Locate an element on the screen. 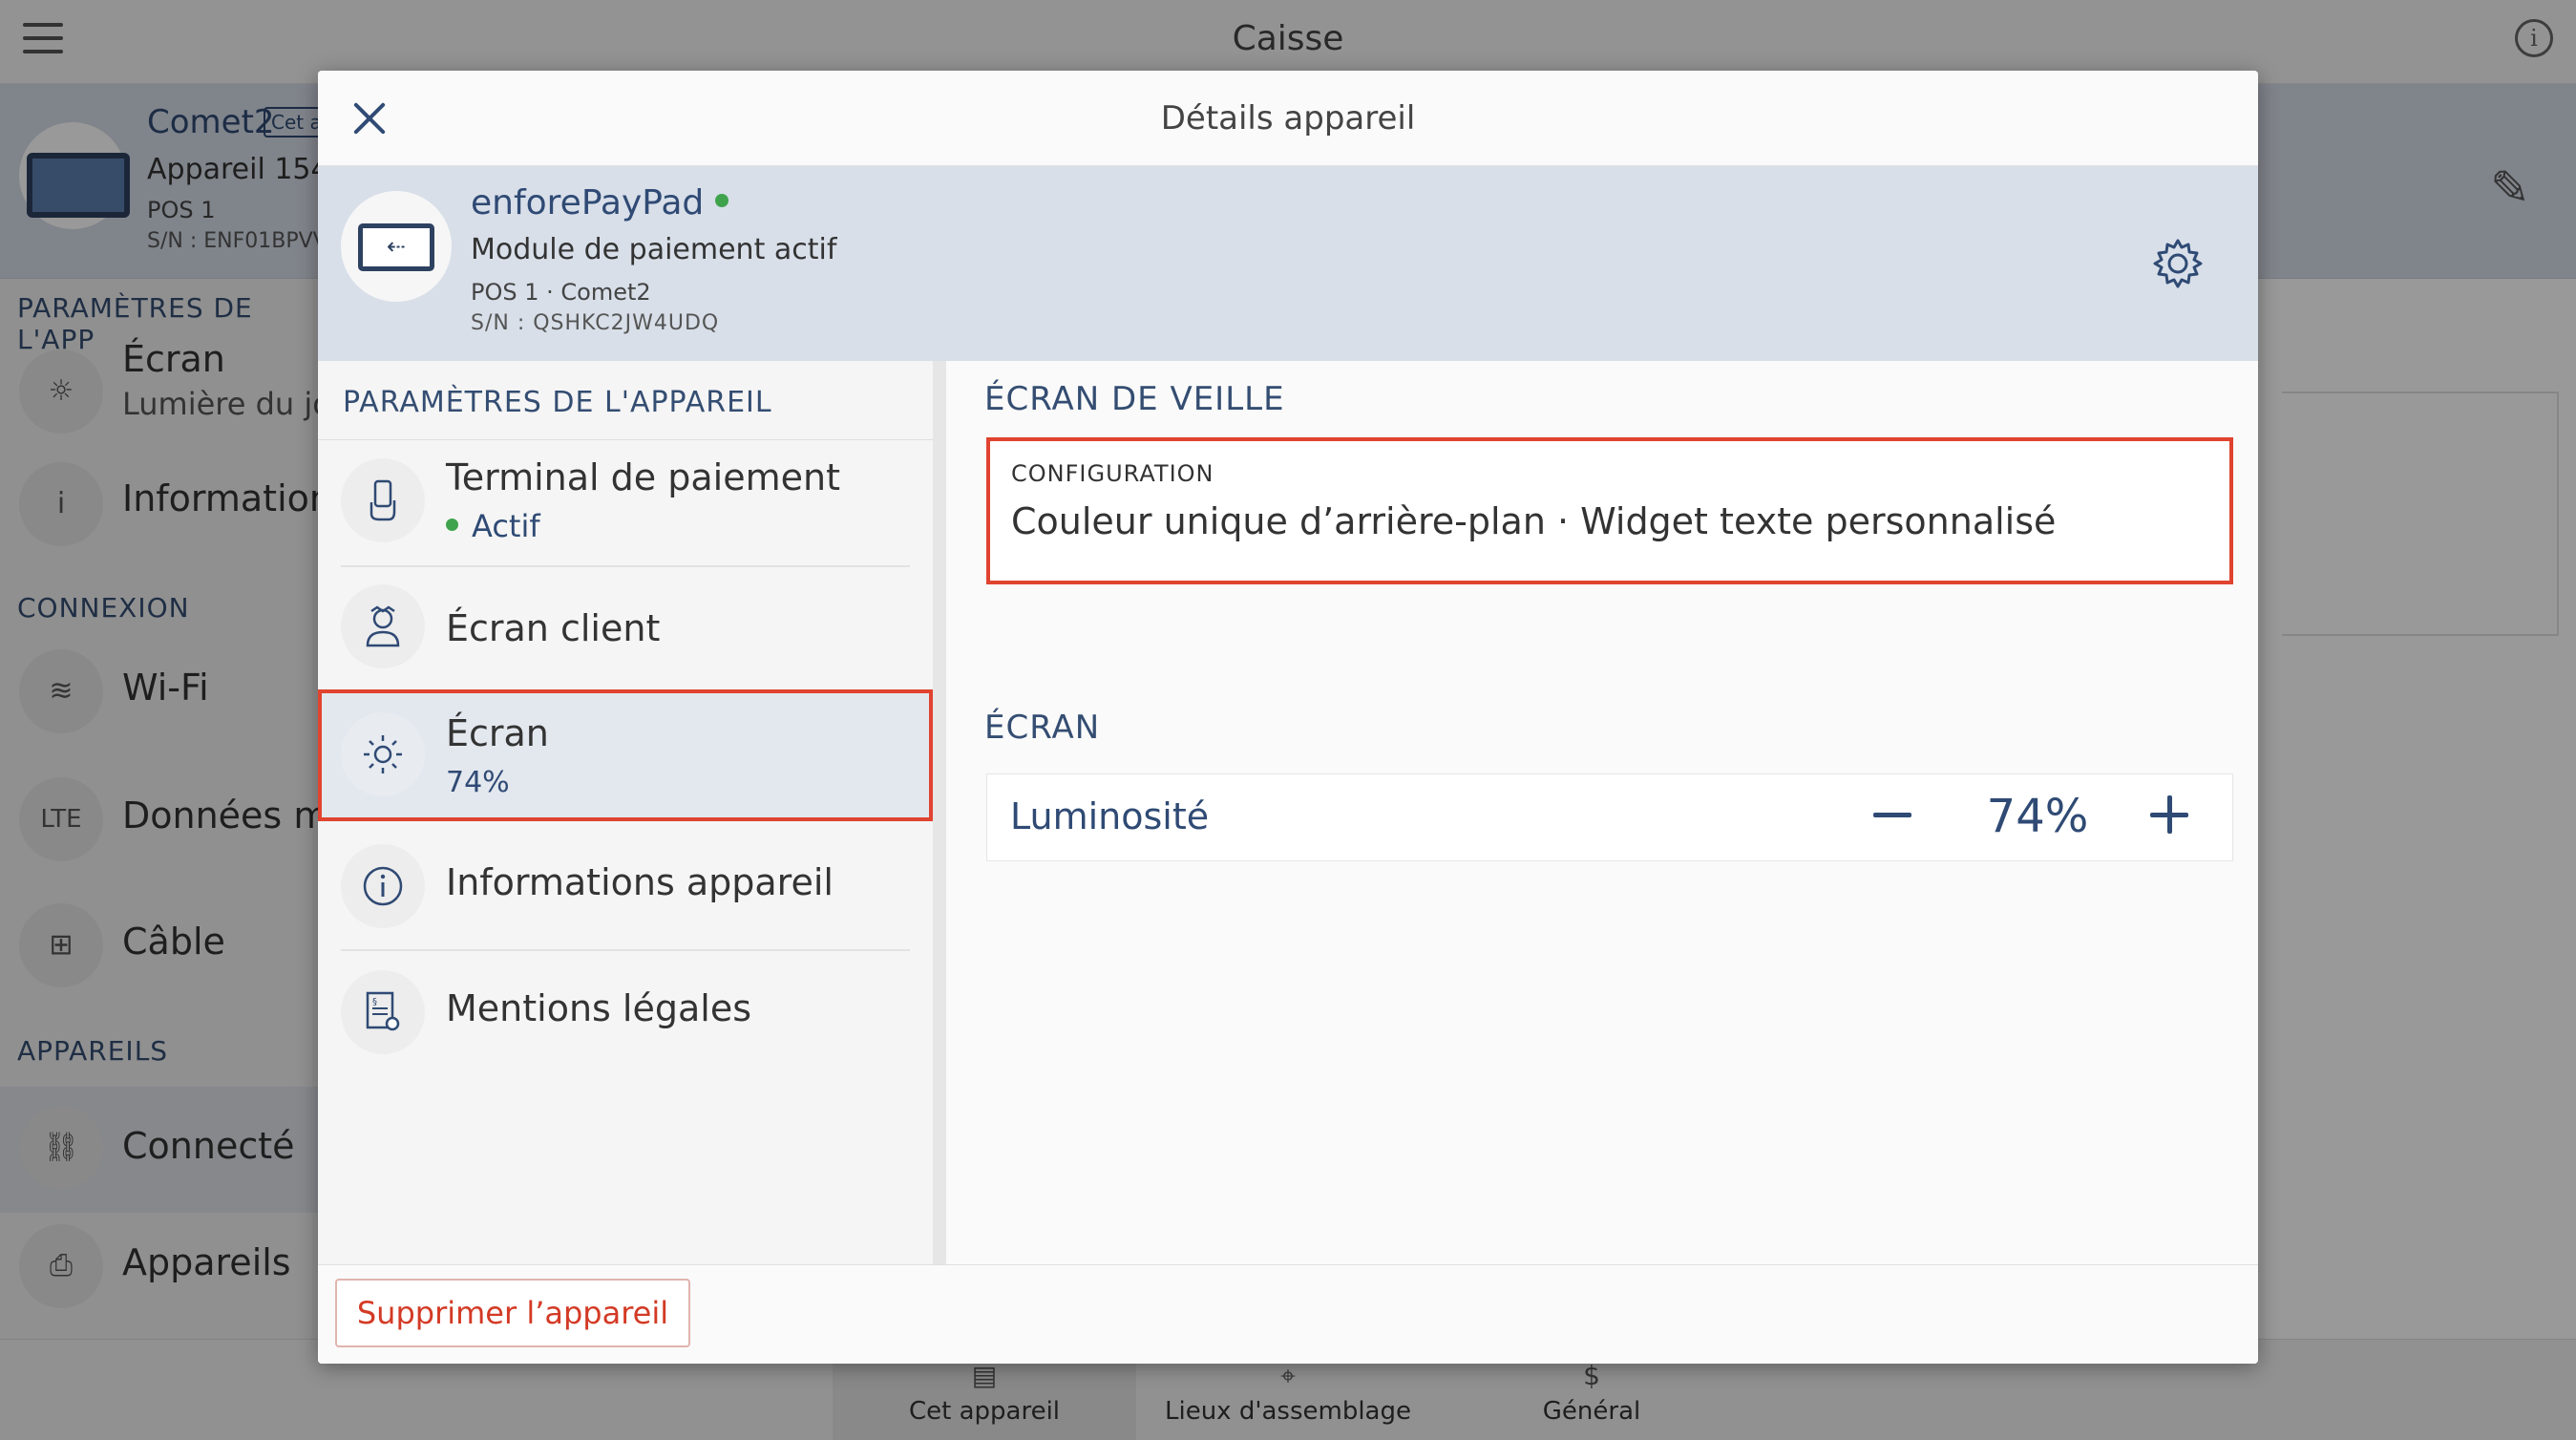 Image resolution: width=2576 pixels, height=1440 pixels. gear-icon is located at coordinates (2177, 263).